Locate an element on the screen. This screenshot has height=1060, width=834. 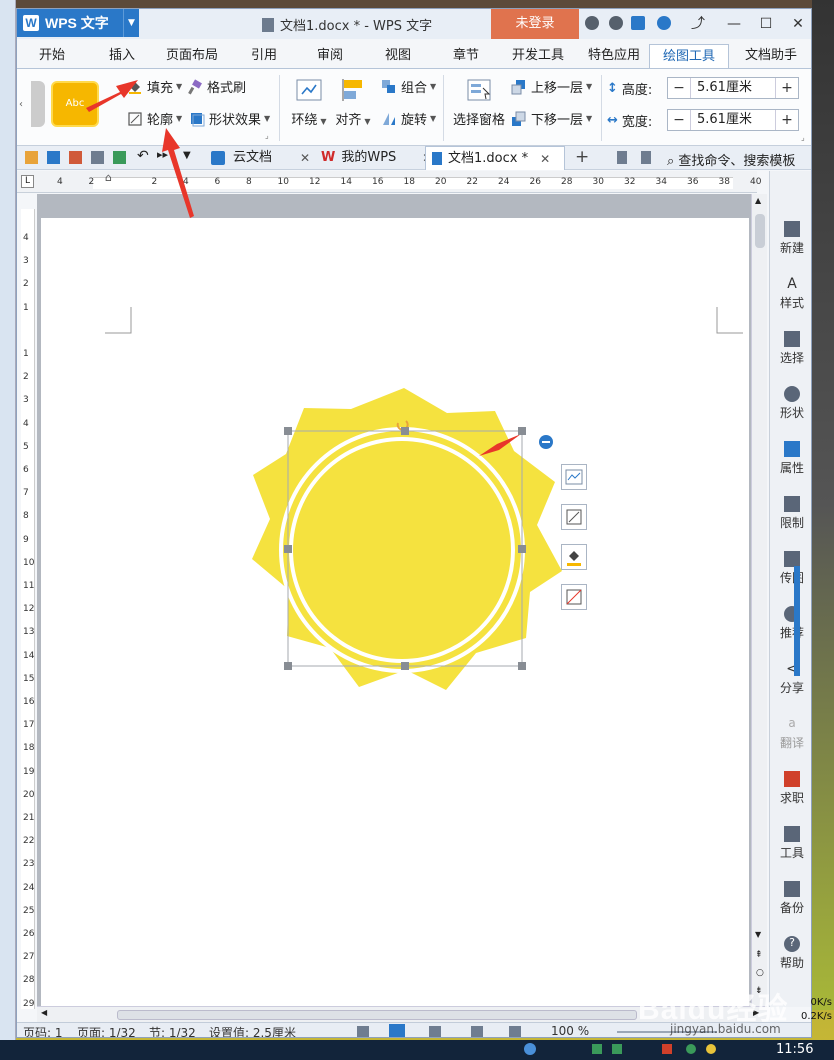
shape-effect-button: 形状效果 ▼ is located at coordinates (229, 118).